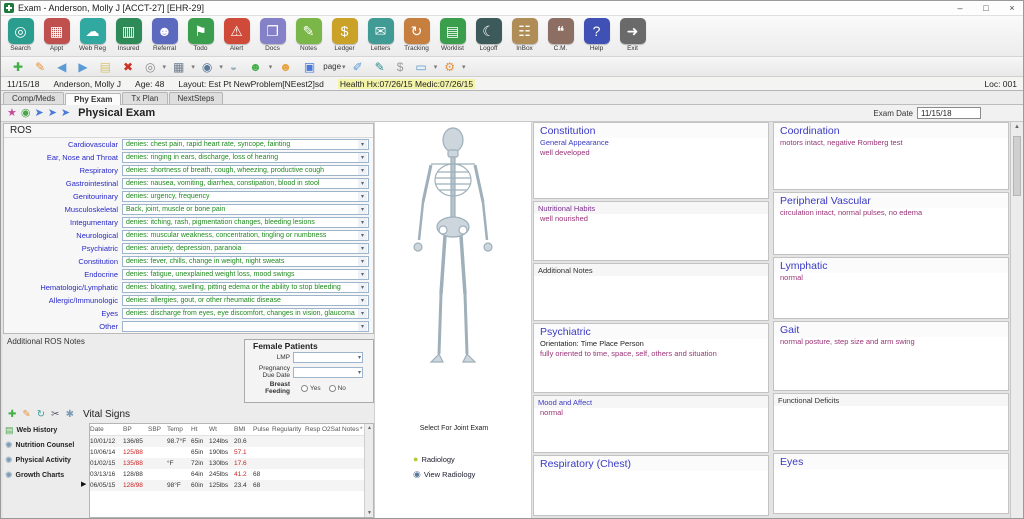  Describe the element at coordinates (400, 67) in the screenshot. I see `billing-icon: $` at that location.